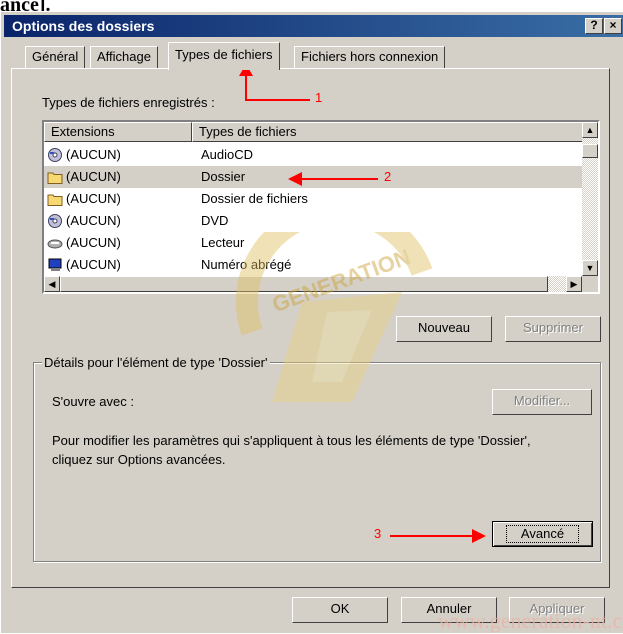  Describe the element at coordinates (139, 459) in the screenshot. I see `description-line-2: cliquez sur Options avancées.` at that location.